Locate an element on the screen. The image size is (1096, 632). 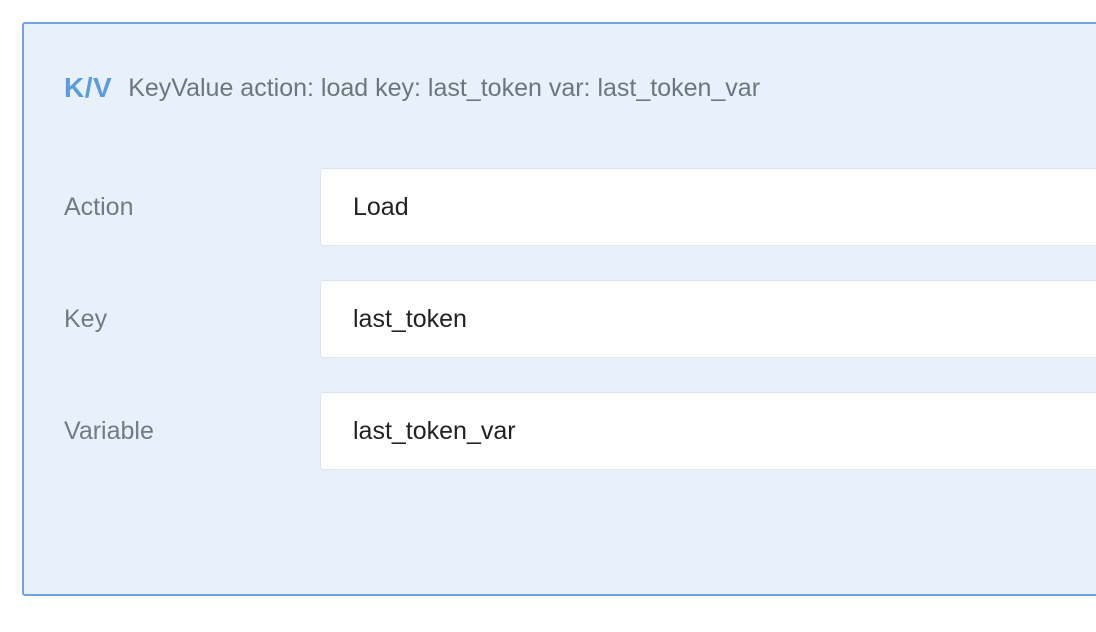
action-row: Action Load is located at coordinates (560, 207).